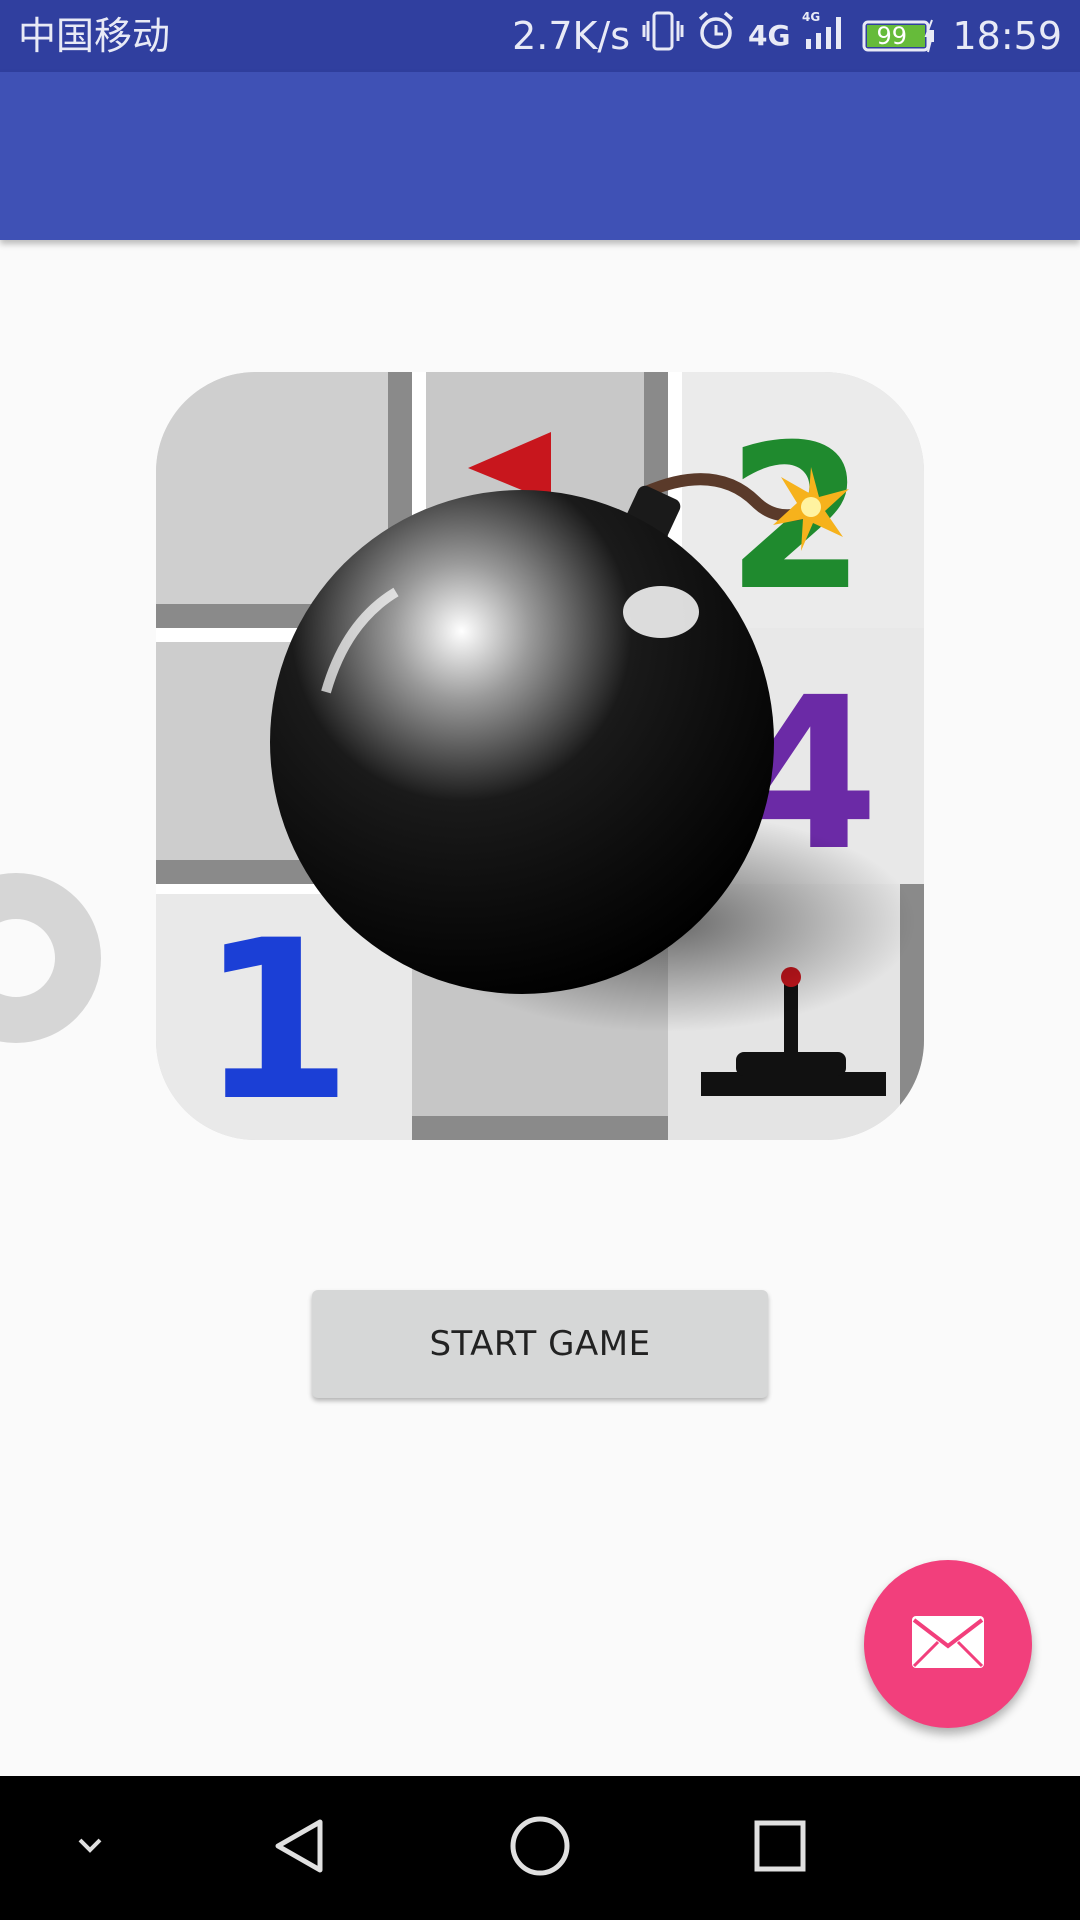 The height and width of the screenshot is (1920, 1080). What do you see at coordinates (571, 36) in the screenshot?
I see `network-speed: 2.7K/s` at bounding box center [571, 36].